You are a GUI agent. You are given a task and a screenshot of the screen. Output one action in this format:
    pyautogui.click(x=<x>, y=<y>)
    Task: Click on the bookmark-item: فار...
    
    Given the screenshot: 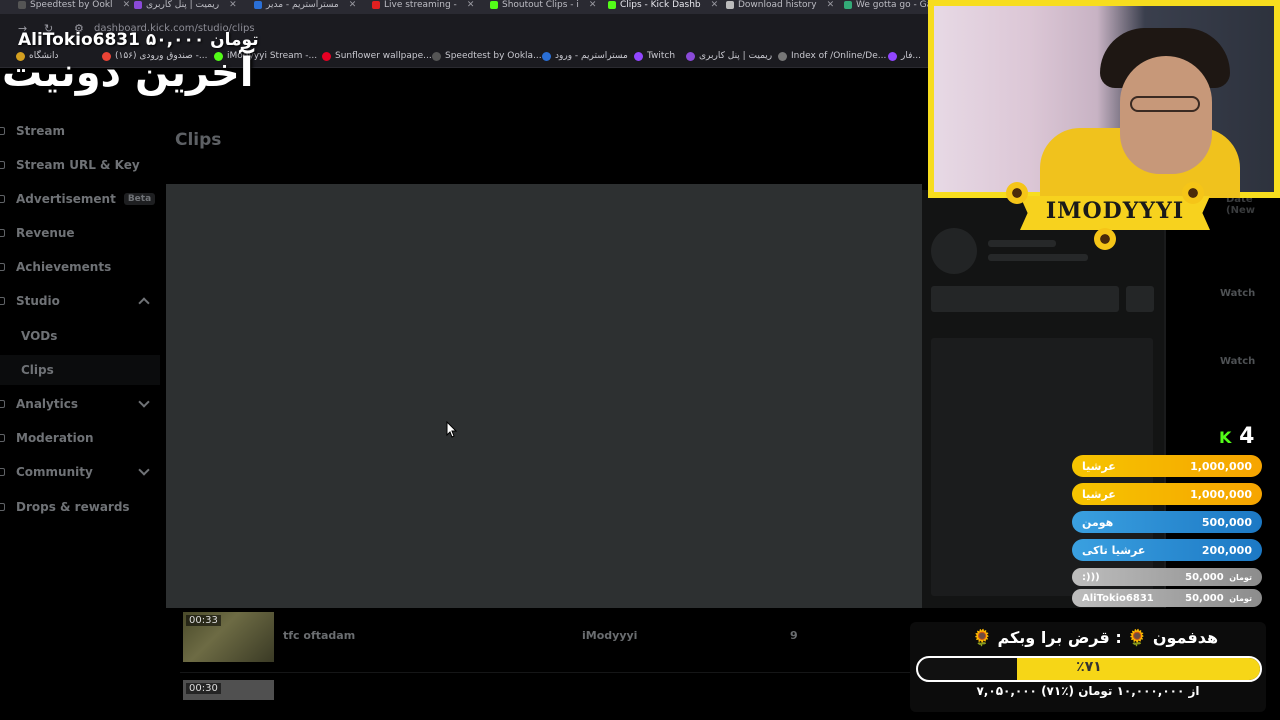 What is the action you would take?
    pyautogui.click(x=904, y=56)
    